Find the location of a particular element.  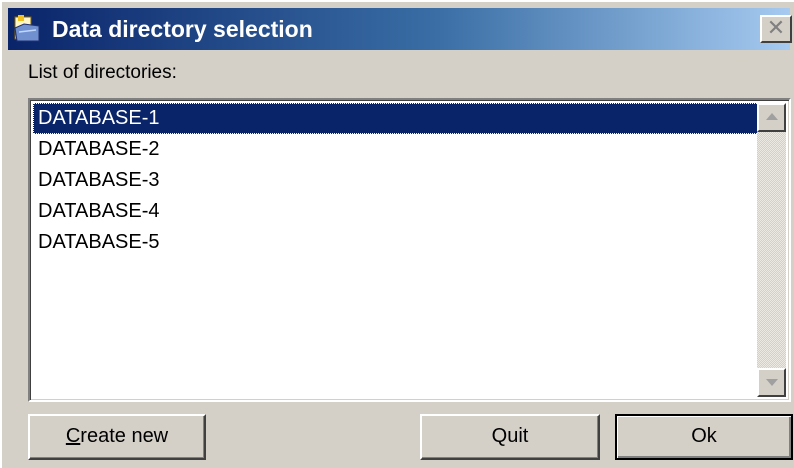

list-item: DATABASE-5 is located at coordinates (396, 242).